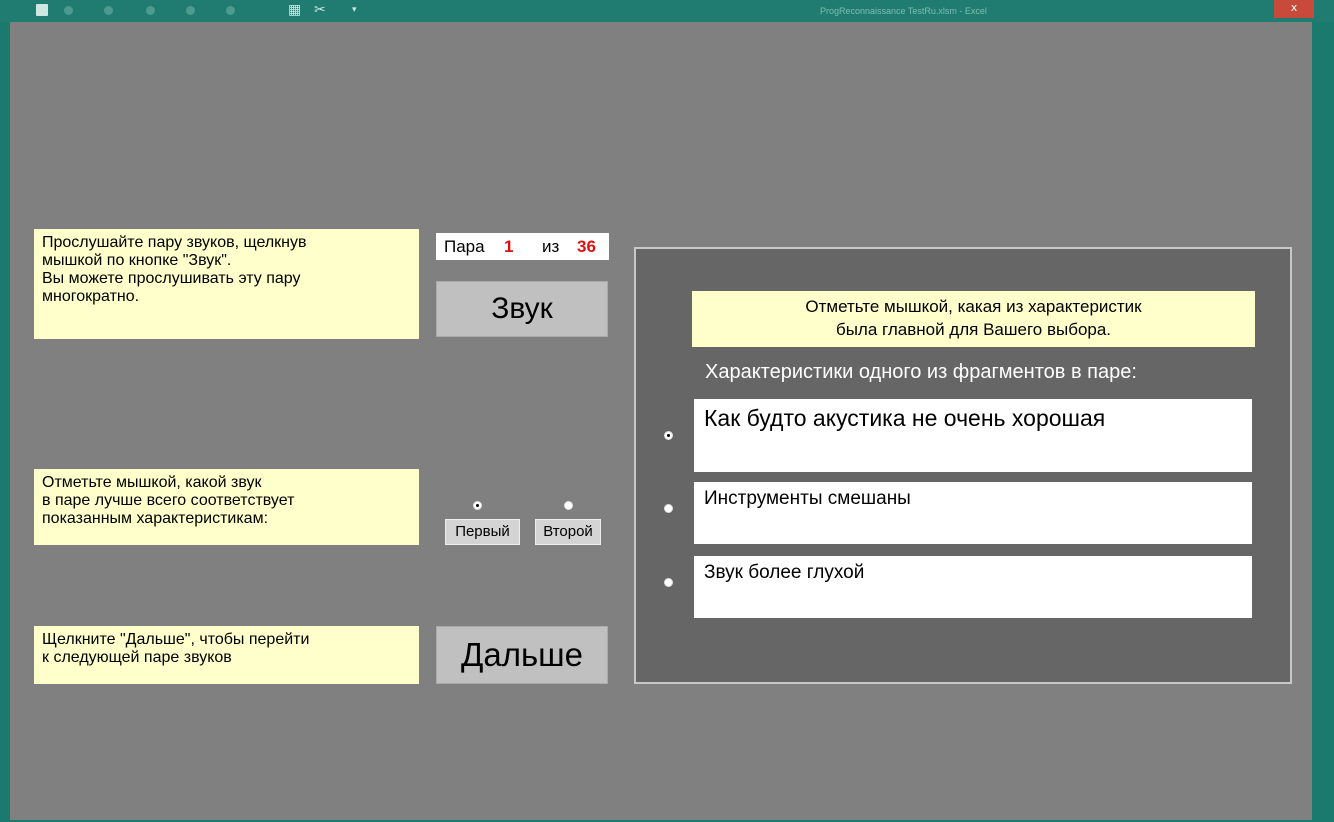 Image resolution: width=1334 pixels, height=822 pixels. Describe the element at coordinates (464, 246) in the screenshot. I see `pair-label: Пара` at that location.